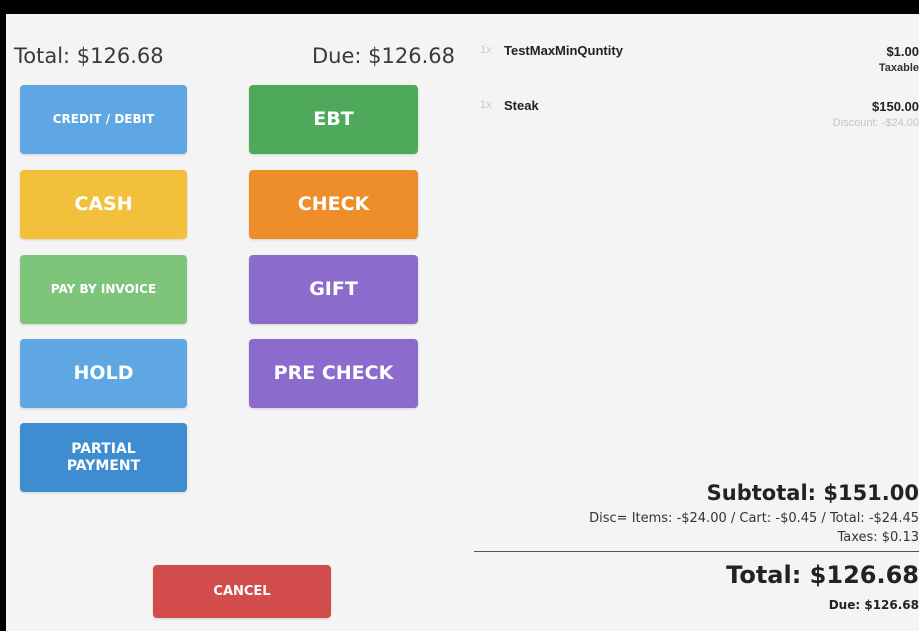 This screenshot has height=631, width=919. Describe the element at coordinates (521, 105) in the screenshot. I see `item-name: Steak` at that location.